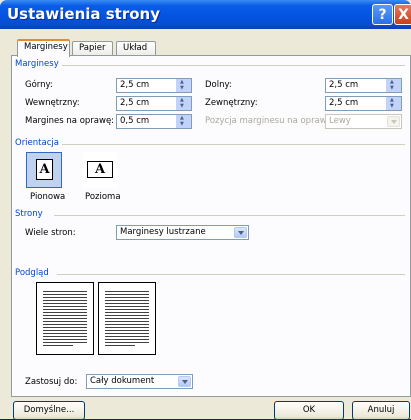 This screenshot has height=420, width=411. What do you see at coordinates (39, 85) in the screenshot?
I see `top-margin-label: Górny:` at bounding box center [39, 85].